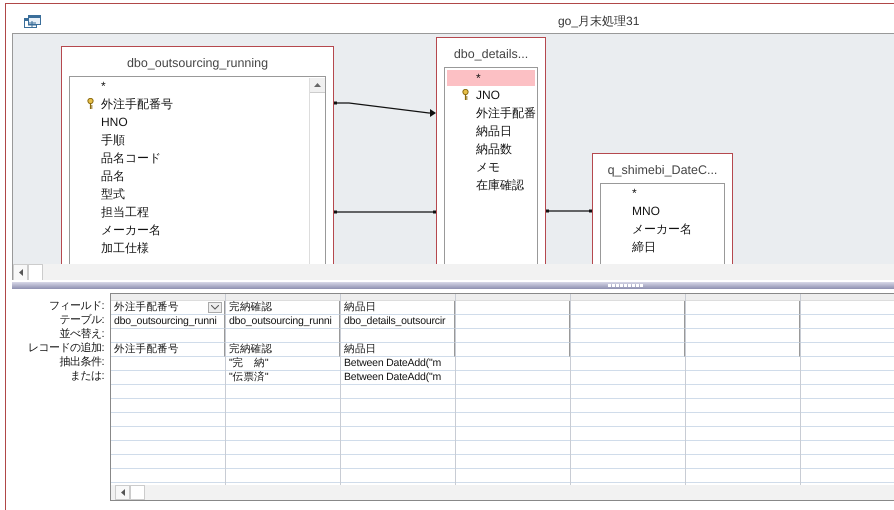 The width and height of the screenshot is (894, 510). What do you see at coordinates (662, 211) in the screenshot?
I see `field-item: MNO` at bounding box center [662, 211].